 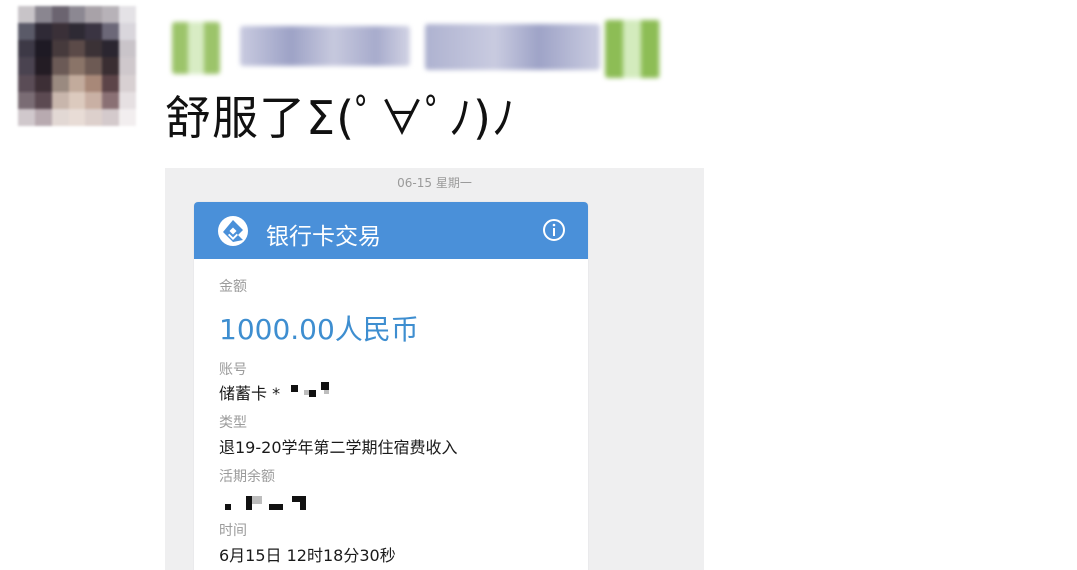 What do you see at coordinates (632, 49) in the screenshot?
I see `blurred-badge-right` at bounding box center [632, 49].